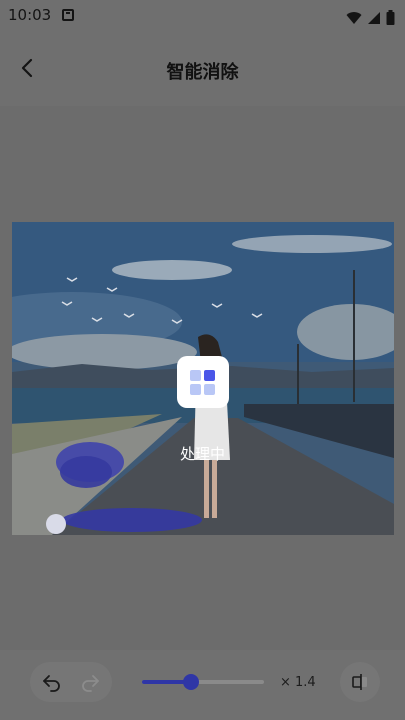 This screenshot has height=720, width=405. I want to click on bottom-toolbar: × 1.4, so click(202, 685).